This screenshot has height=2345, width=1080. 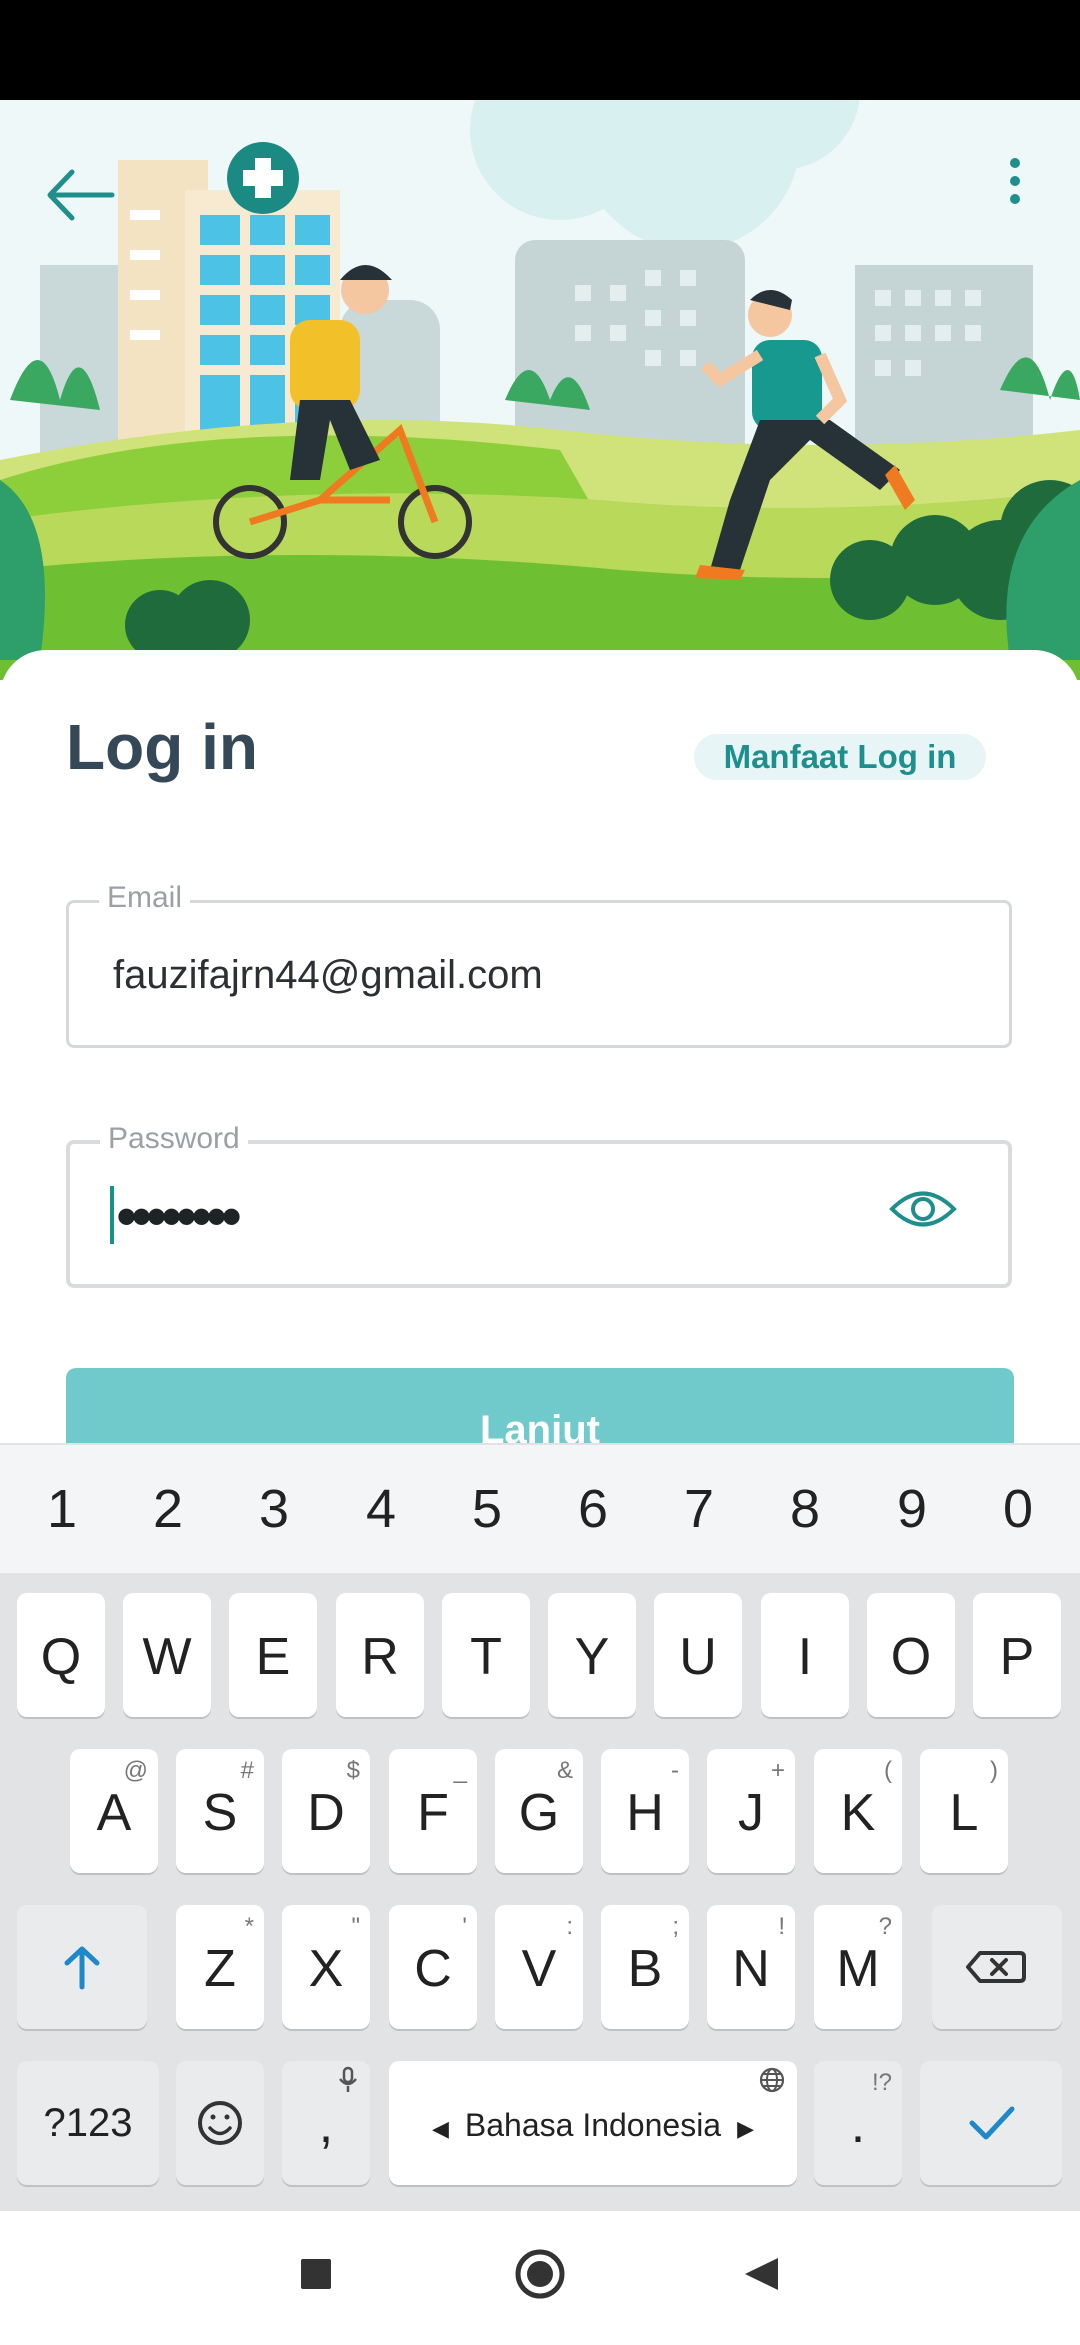 I want to click on email-field: Email fauzifajrn44@gmail.com, so click(x=539, y=964).